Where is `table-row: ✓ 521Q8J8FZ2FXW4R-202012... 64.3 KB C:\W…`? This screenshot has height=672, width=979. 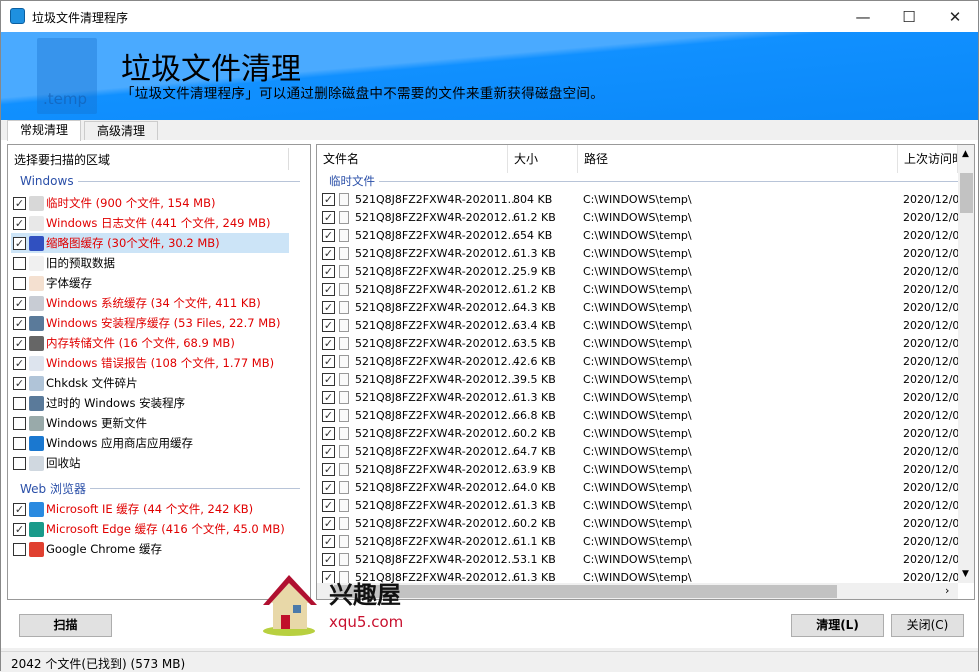 table-row: ✓ 521Q8J8FZ2FXW4R-202012... 64.3 KB C:\W… is located at coordinates (641, 308).